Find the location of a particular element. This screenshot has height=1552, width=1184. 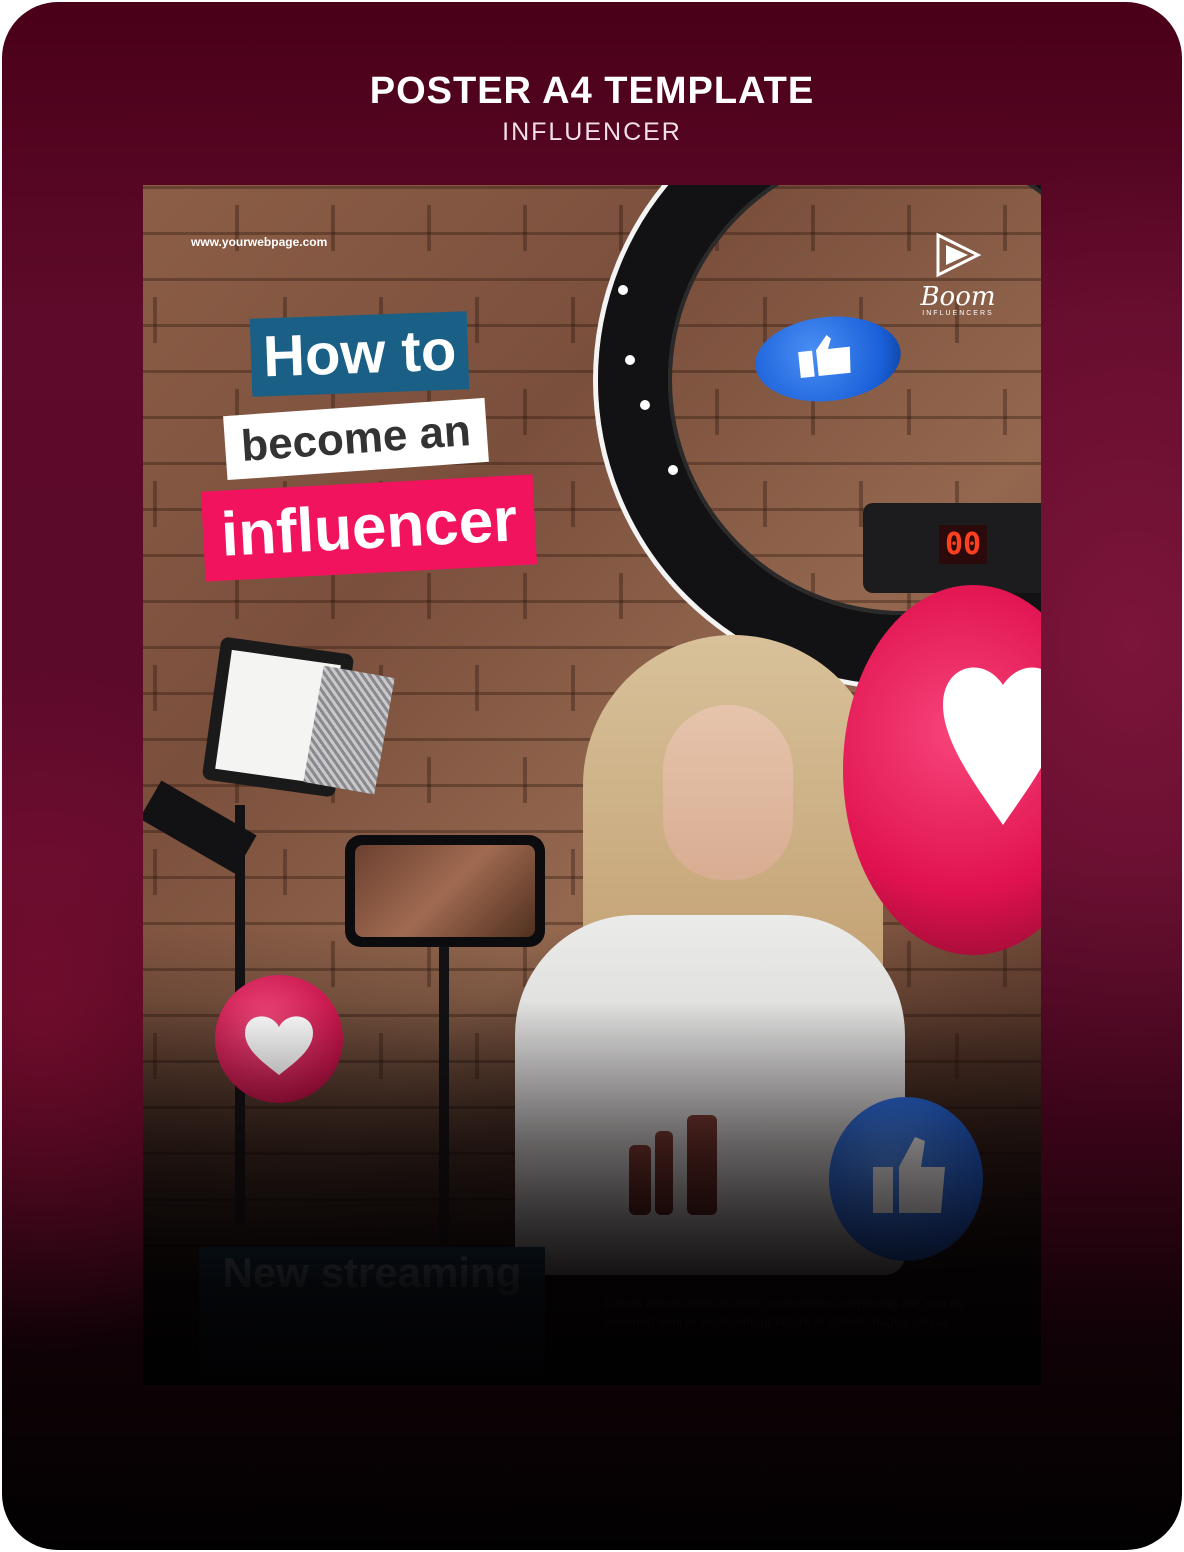

promo-text: New streaming is located at coordinates (372, 1272).